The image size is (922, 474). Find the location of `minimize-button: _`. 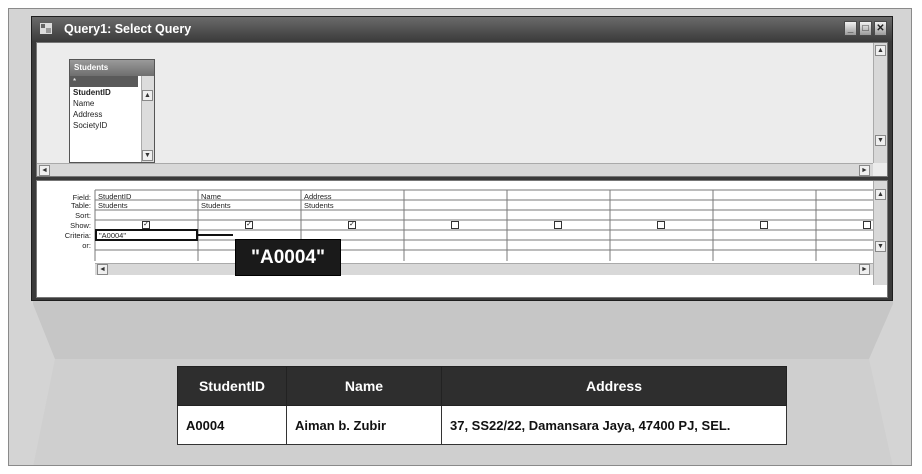

minimize-button: _ is located at coordinates (850, 28).